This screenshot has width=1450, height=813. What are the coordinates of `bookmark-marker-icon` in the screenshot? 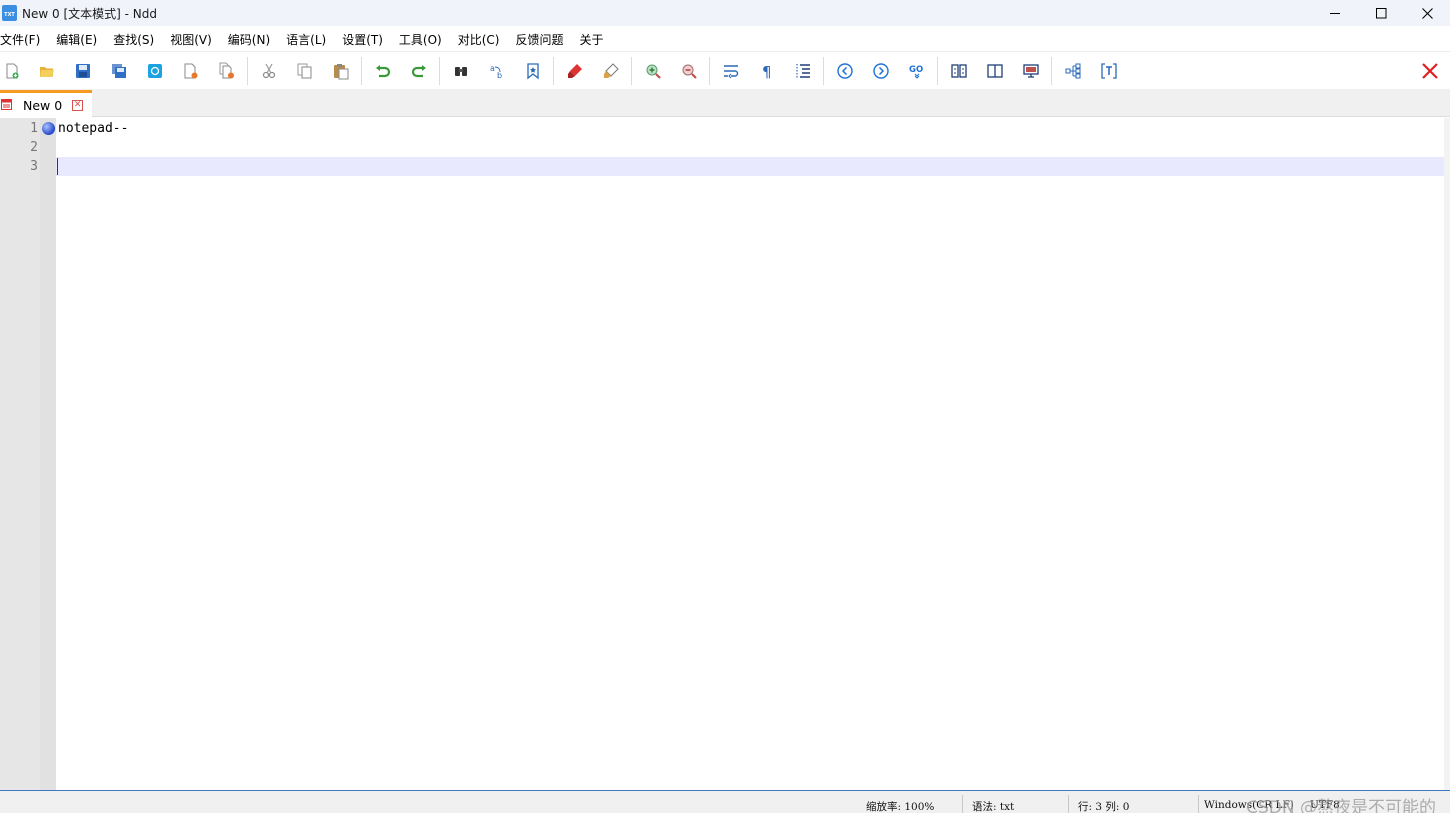 It's located at (48, 128).